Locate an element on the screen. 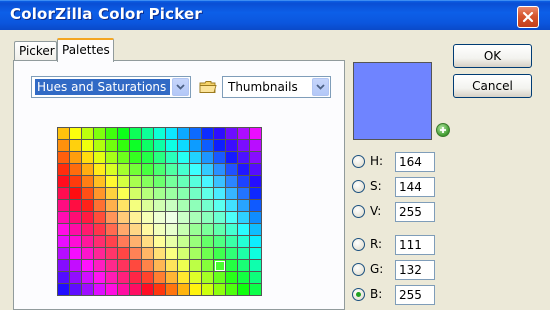 The image size is (550, 310). tab-palettes: Palettes is located at coordinates (85, 50).